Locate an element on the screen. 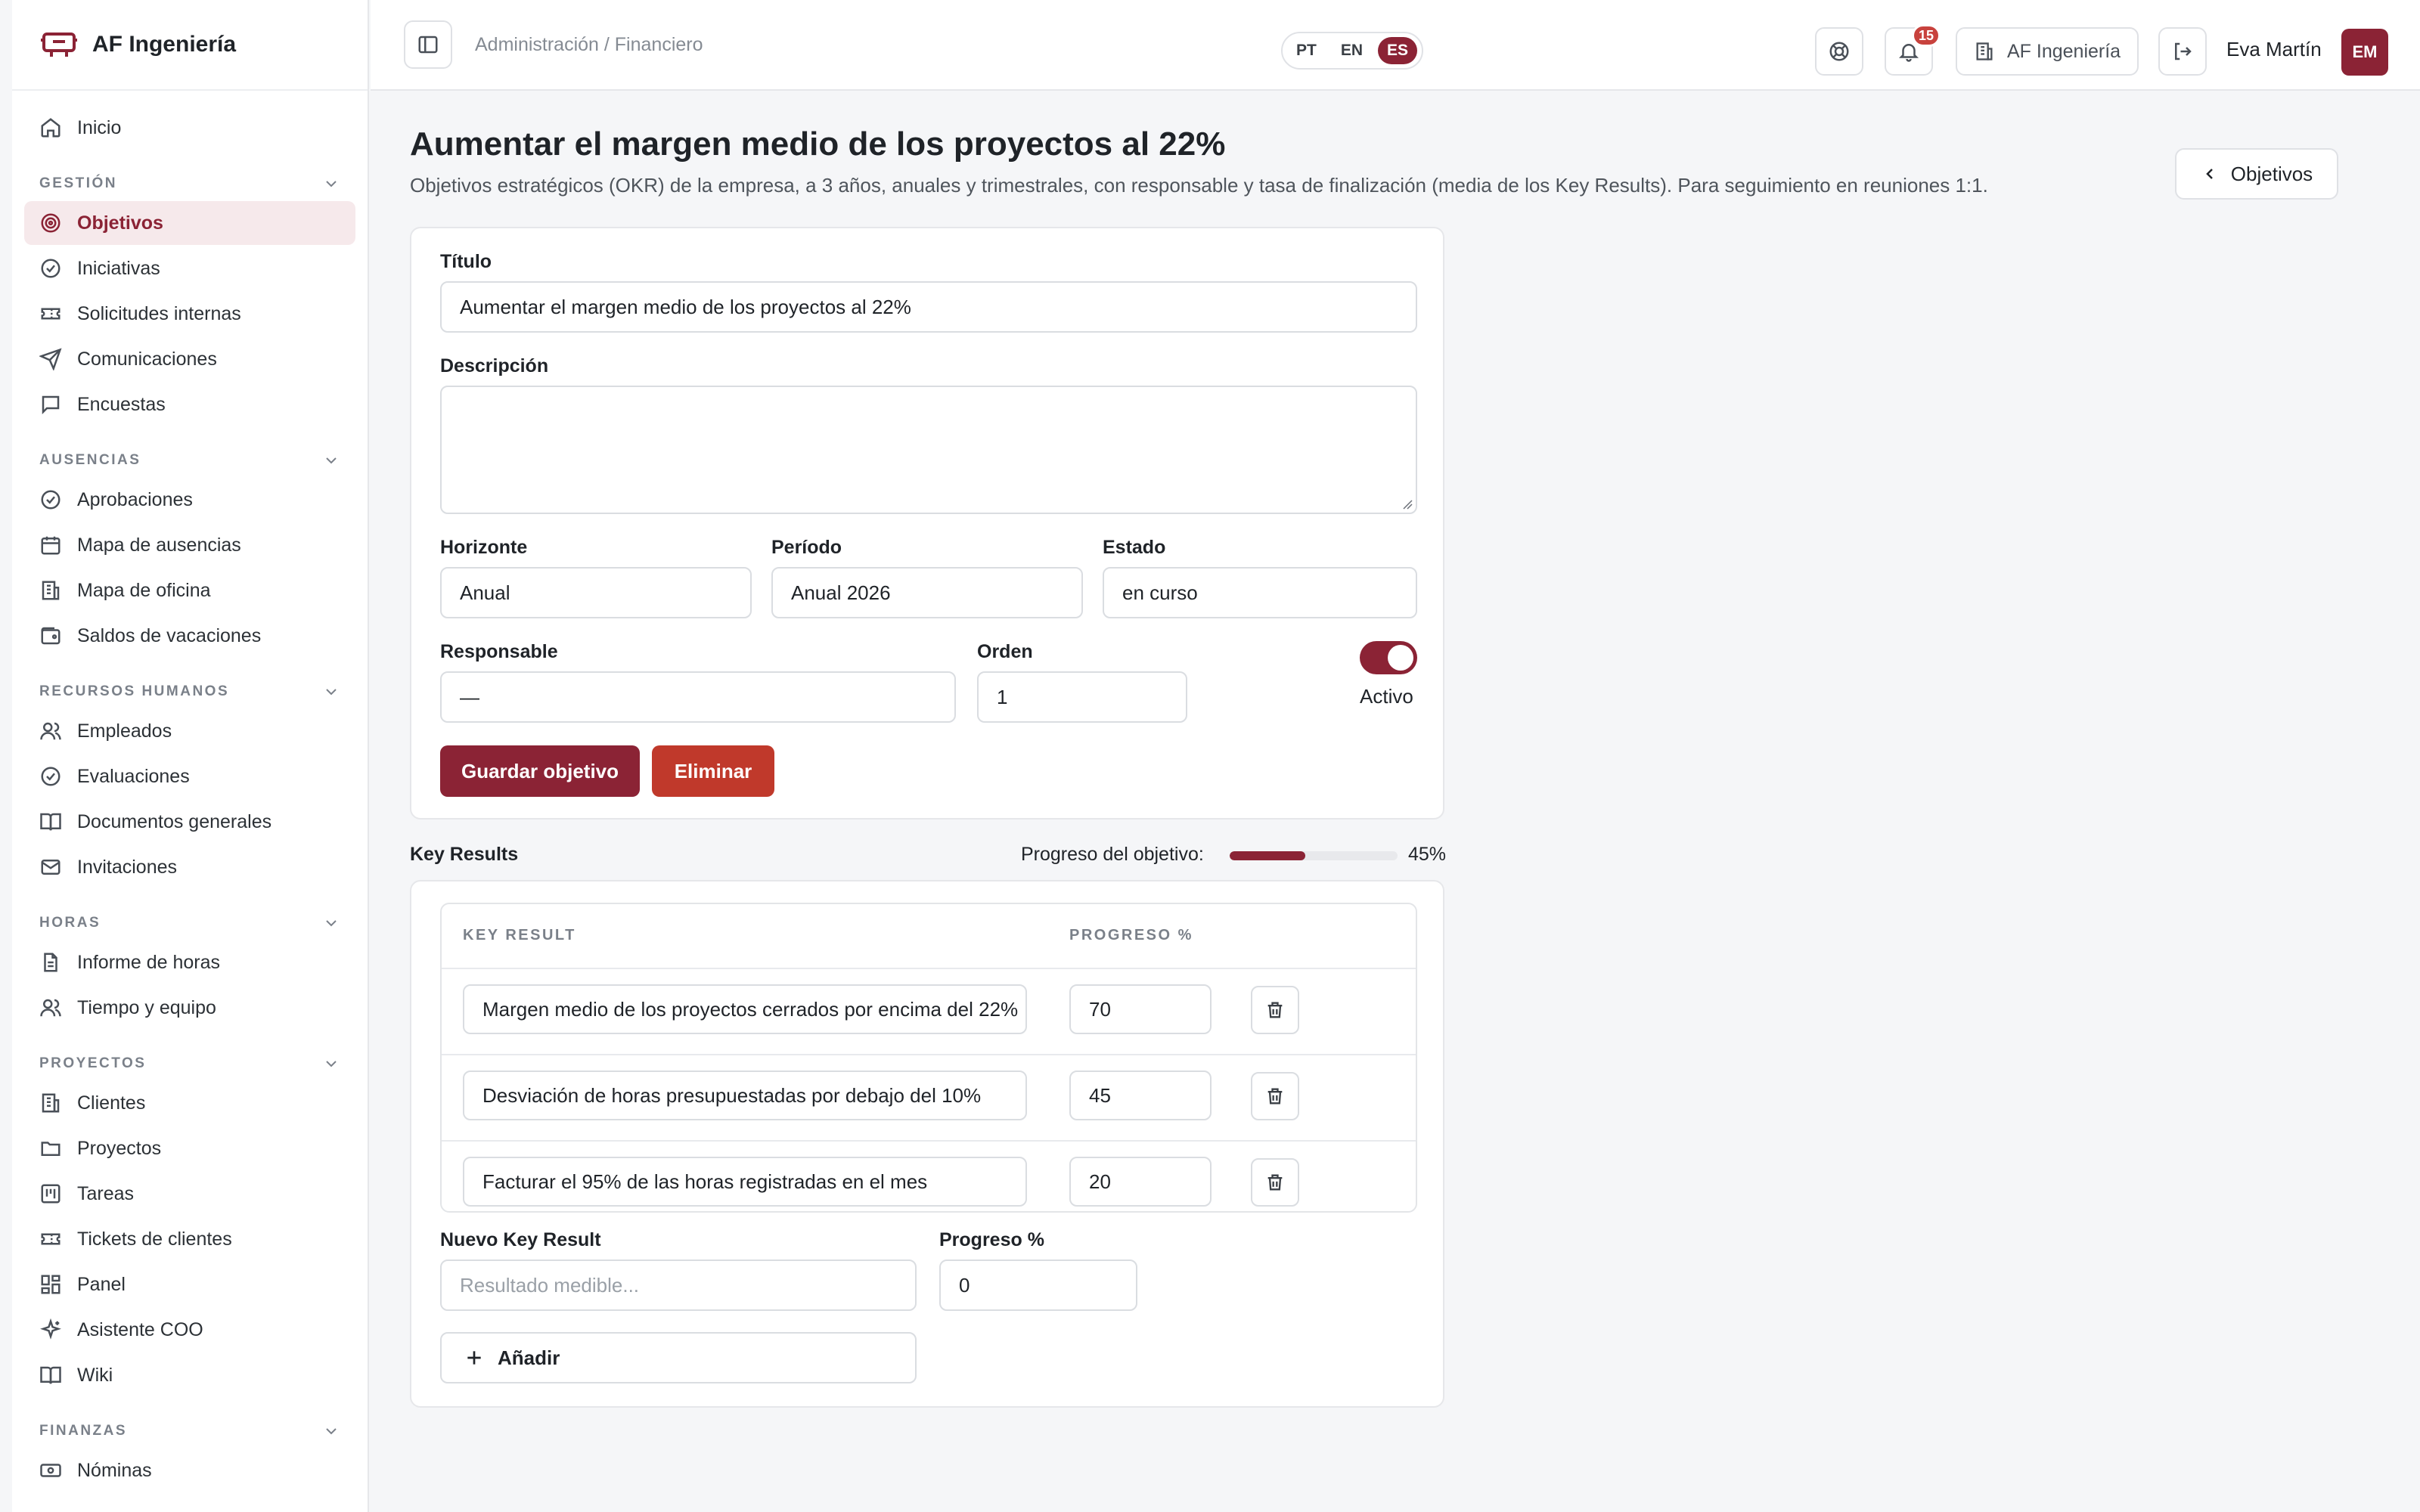 The image size is (2420, 1512). sidebar-item-documentos: Documentos generales is located at coordinates (189, 822).